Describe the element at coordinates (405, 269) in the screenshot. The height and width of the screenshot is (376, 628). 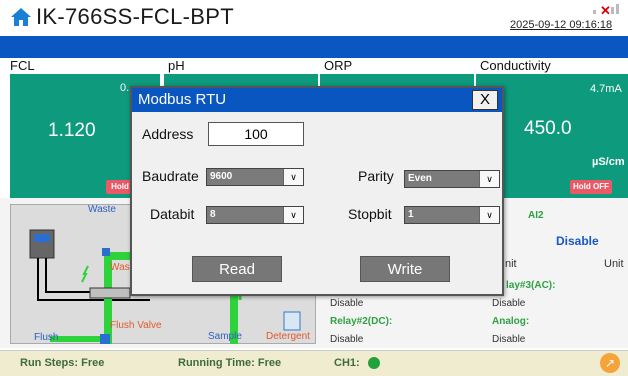
I see `write-button: Write` at that location.